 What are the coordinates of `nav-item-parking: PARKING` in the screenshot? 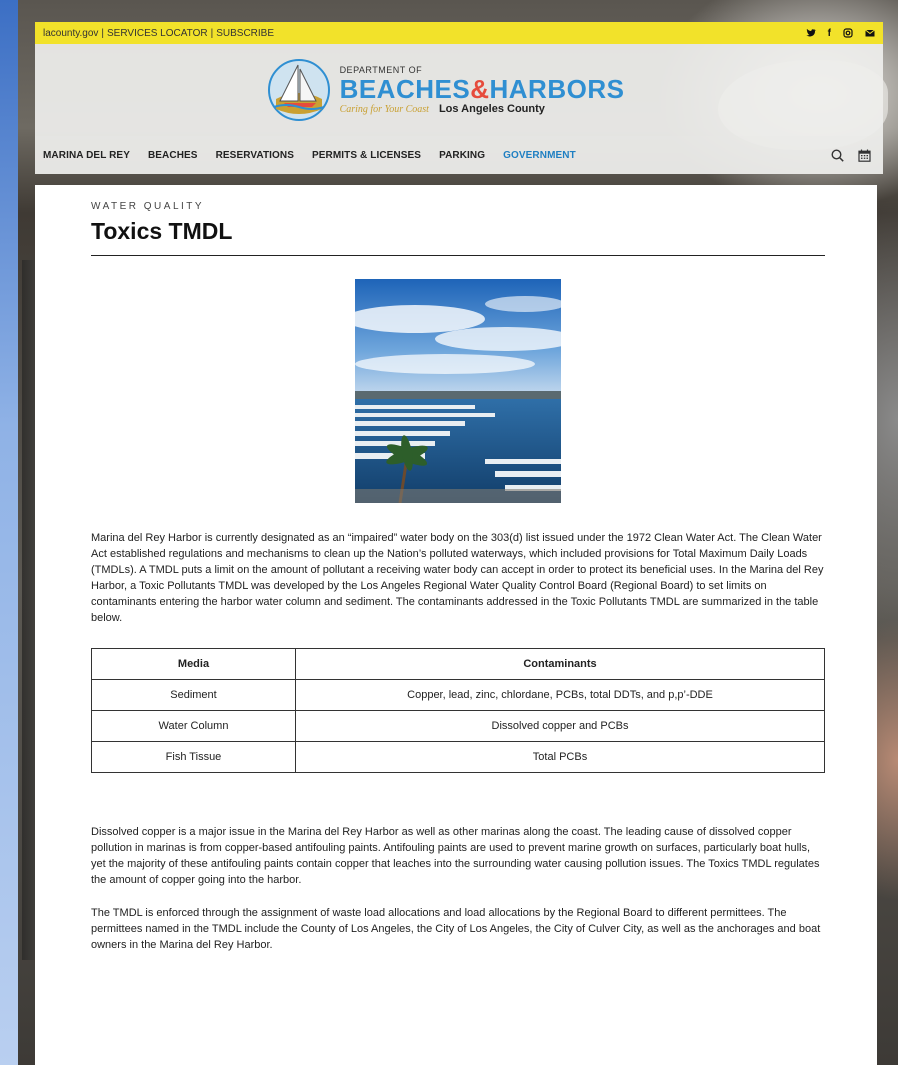 It's located at (462, 155).